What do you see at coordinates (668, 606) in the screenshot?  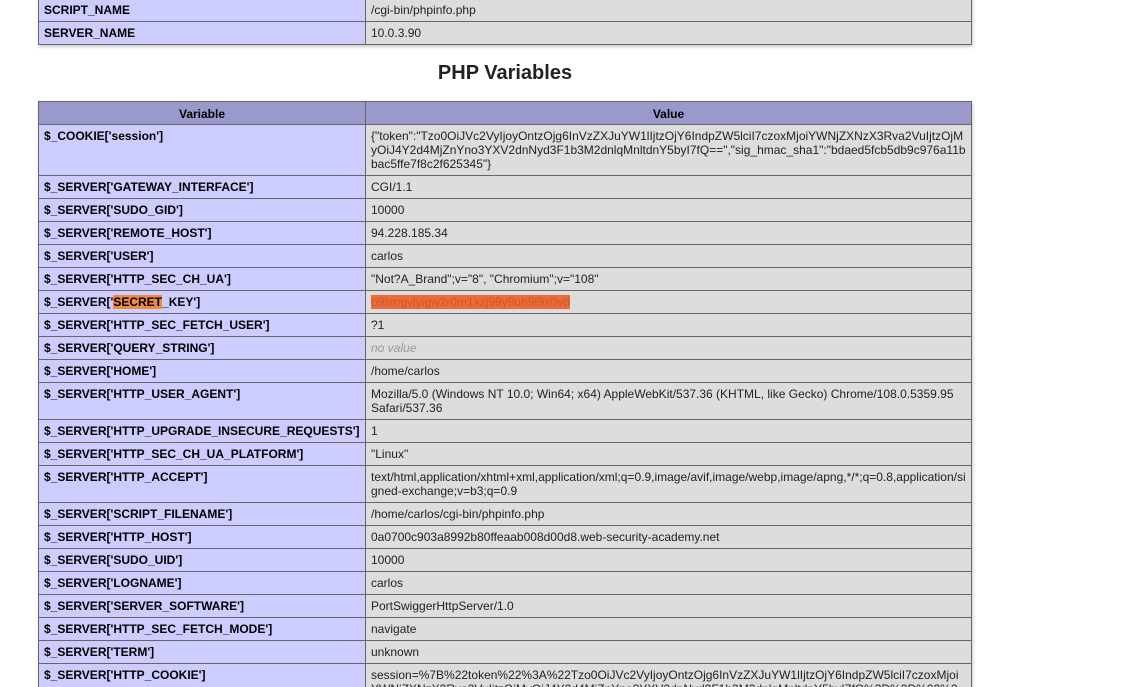 I see `variable-value: PortSwiggerHttpServer/1.0` at bounding box center [668, 606].